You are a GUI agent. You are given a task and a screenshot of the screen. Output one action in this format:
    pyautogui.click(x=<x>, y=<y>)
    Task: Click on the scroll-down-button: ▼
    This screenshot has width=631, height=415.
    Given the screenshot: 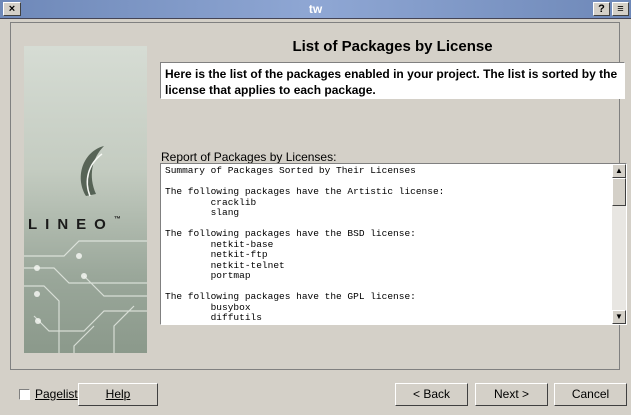 What is the action you would take?
    pyautogui.click(x=619, y=317)
    